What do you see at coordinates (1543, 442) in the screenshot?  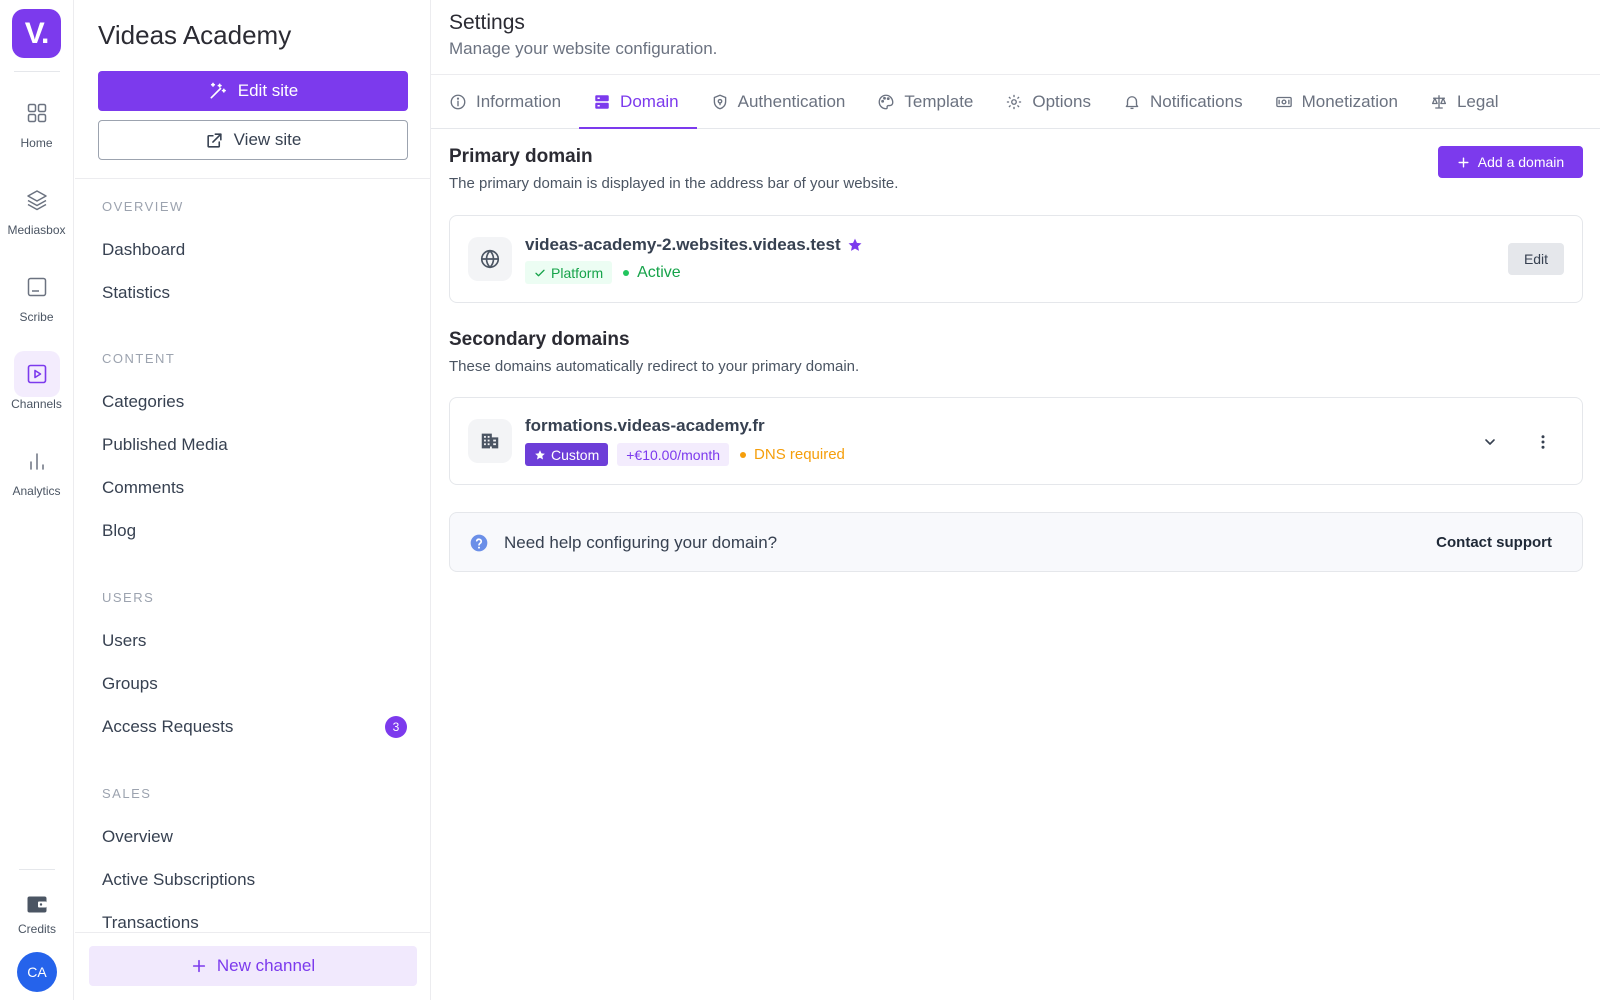 I see `more-vertical-icon` at bounding box center [1543, 442].